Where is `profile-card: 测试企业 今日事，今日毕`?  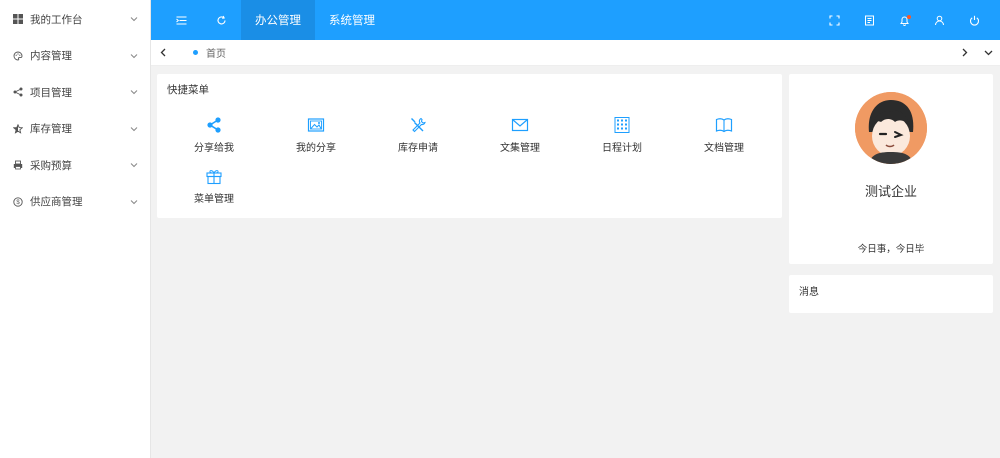 profile-card: 测试企业 今日事，今日毕 is located at coordinates (891, 169).